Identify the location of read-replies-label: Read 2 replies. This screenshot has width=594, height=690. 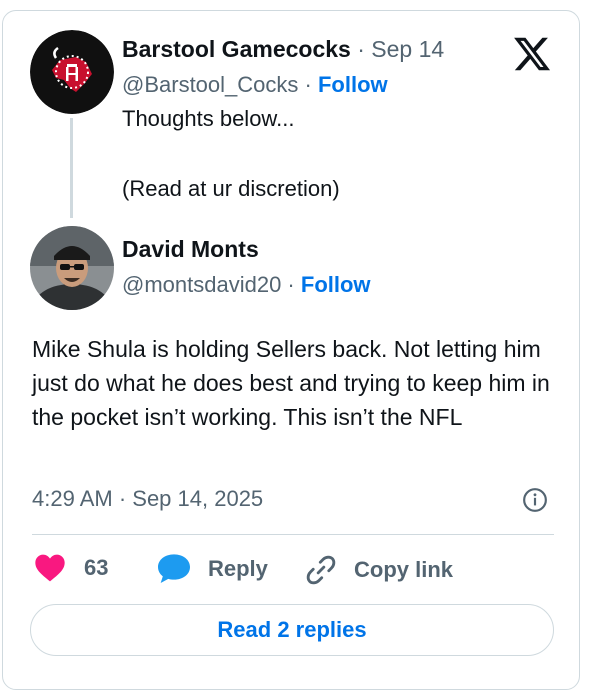
(292, 629).